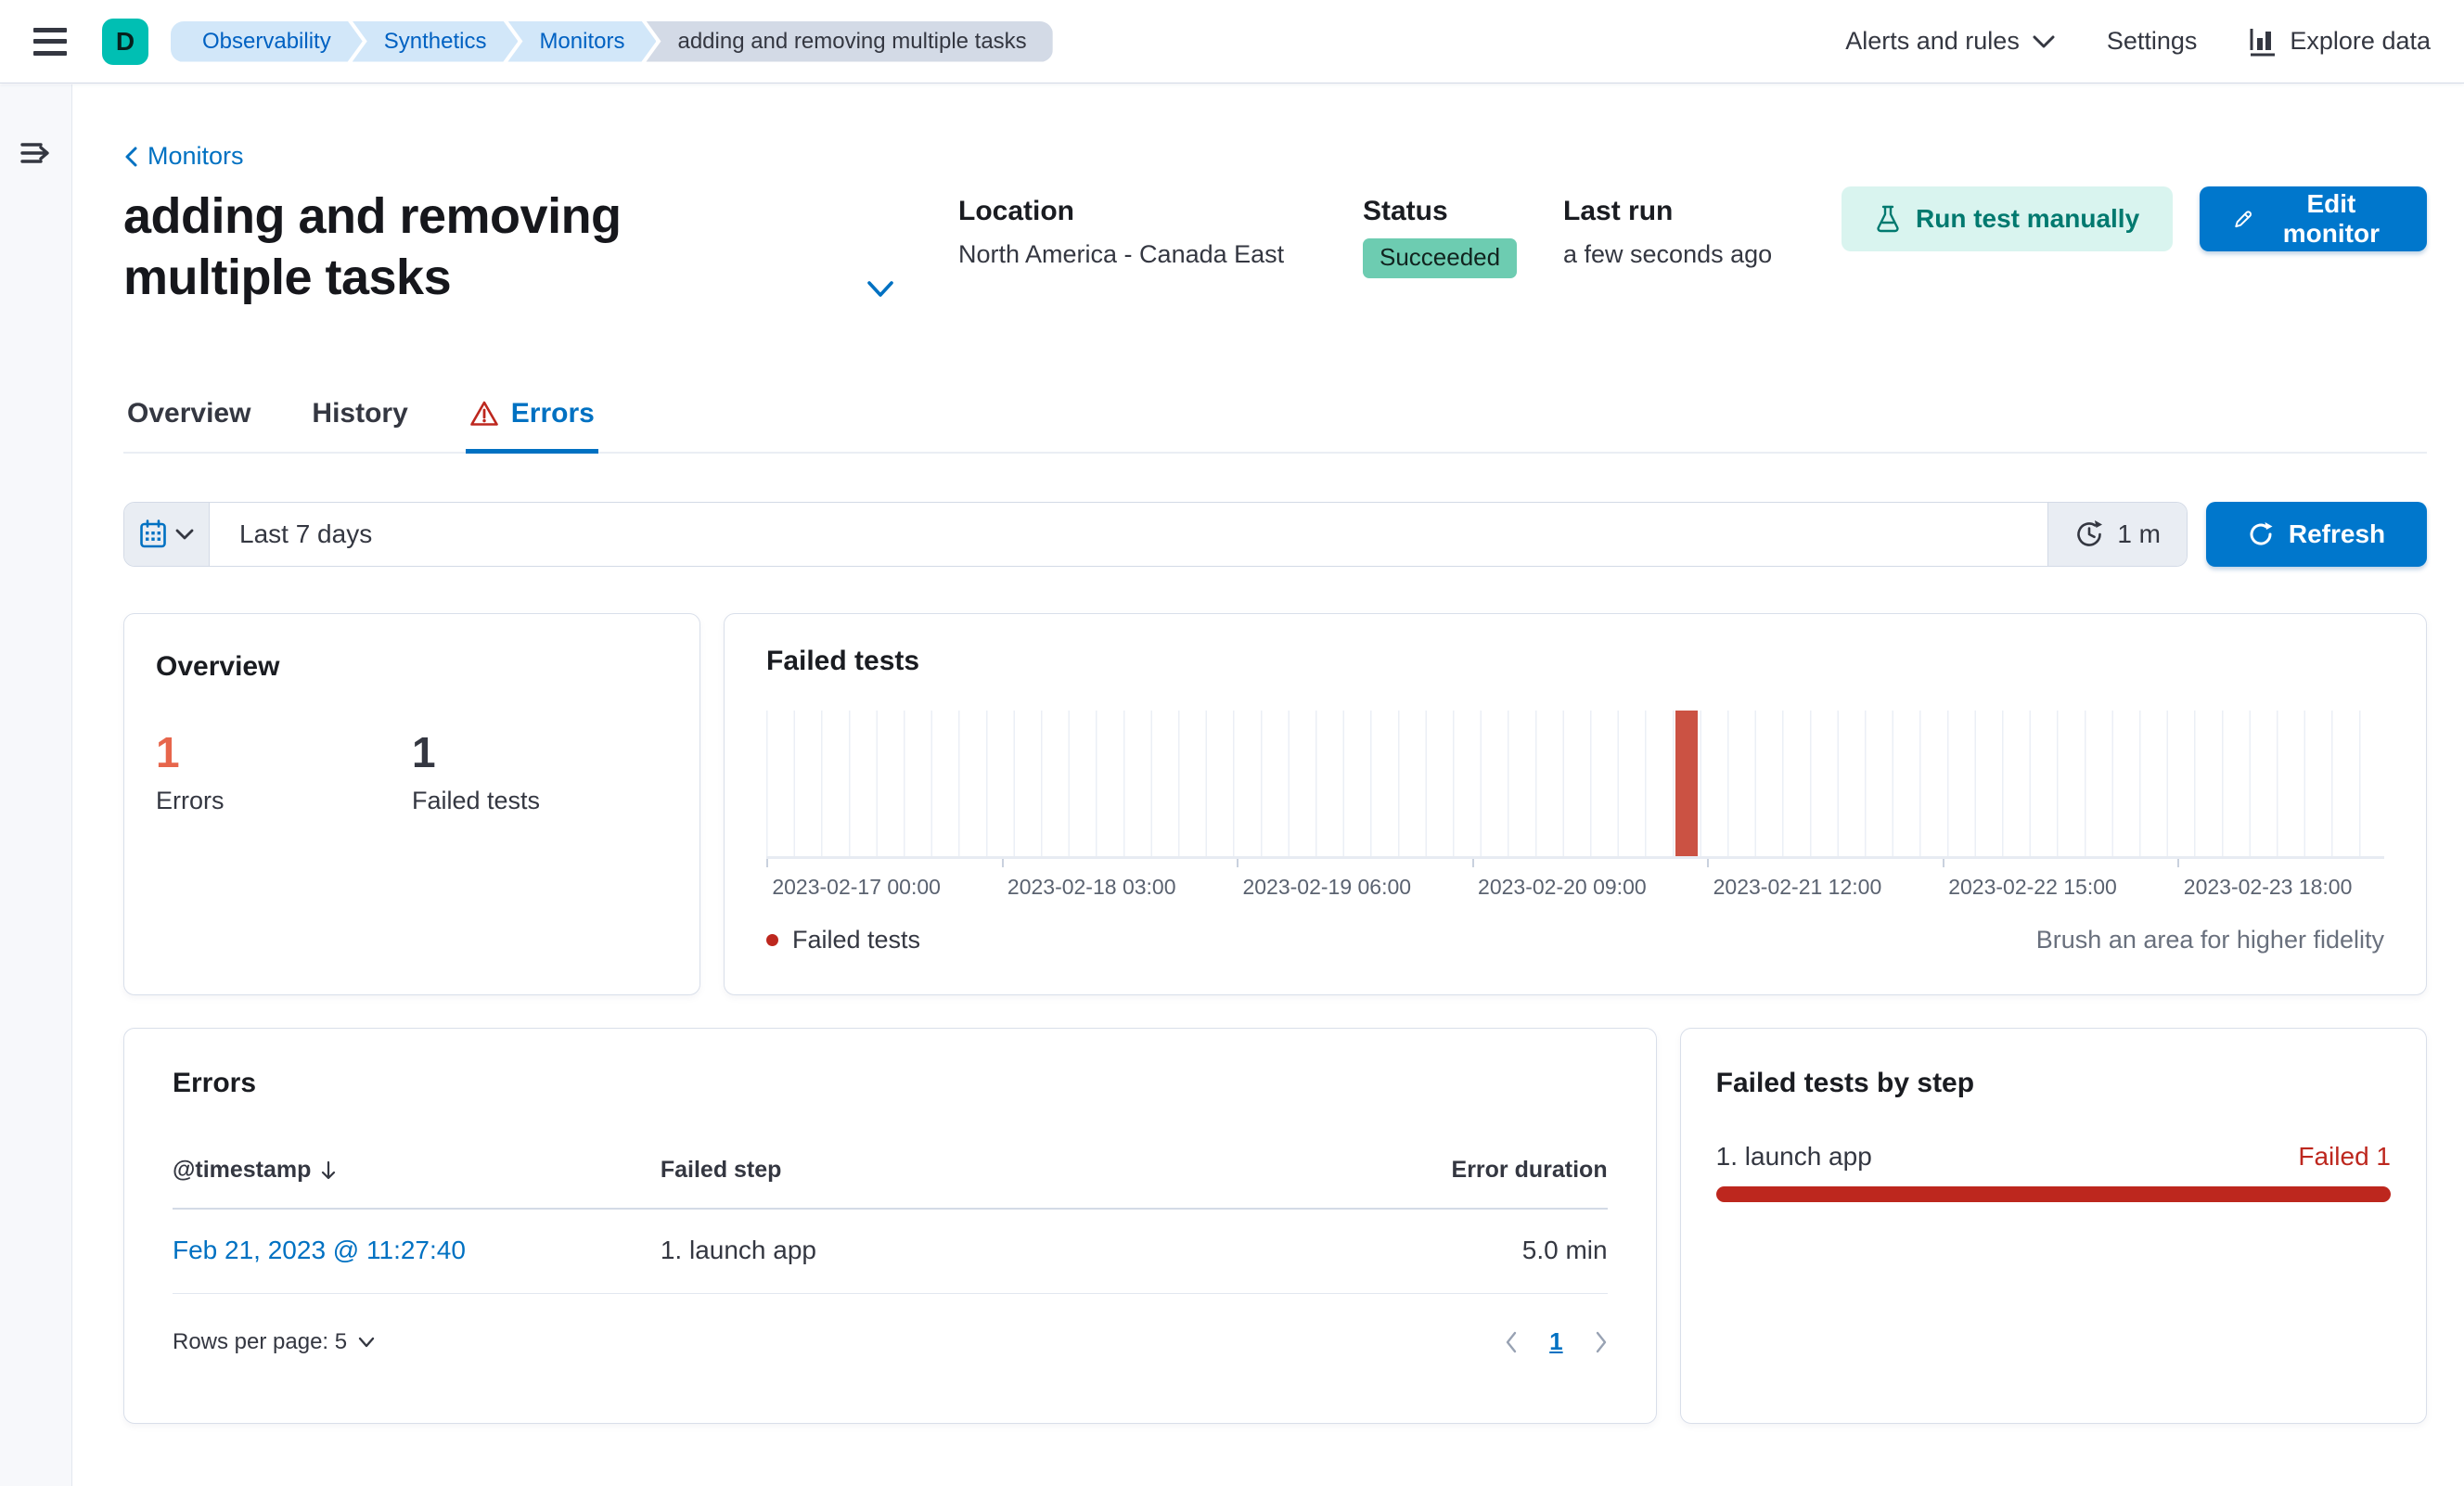 This screenshot has width=2464, height=1486. I want to click on last-run-value: a few seconds ago, so click(1668, 254).